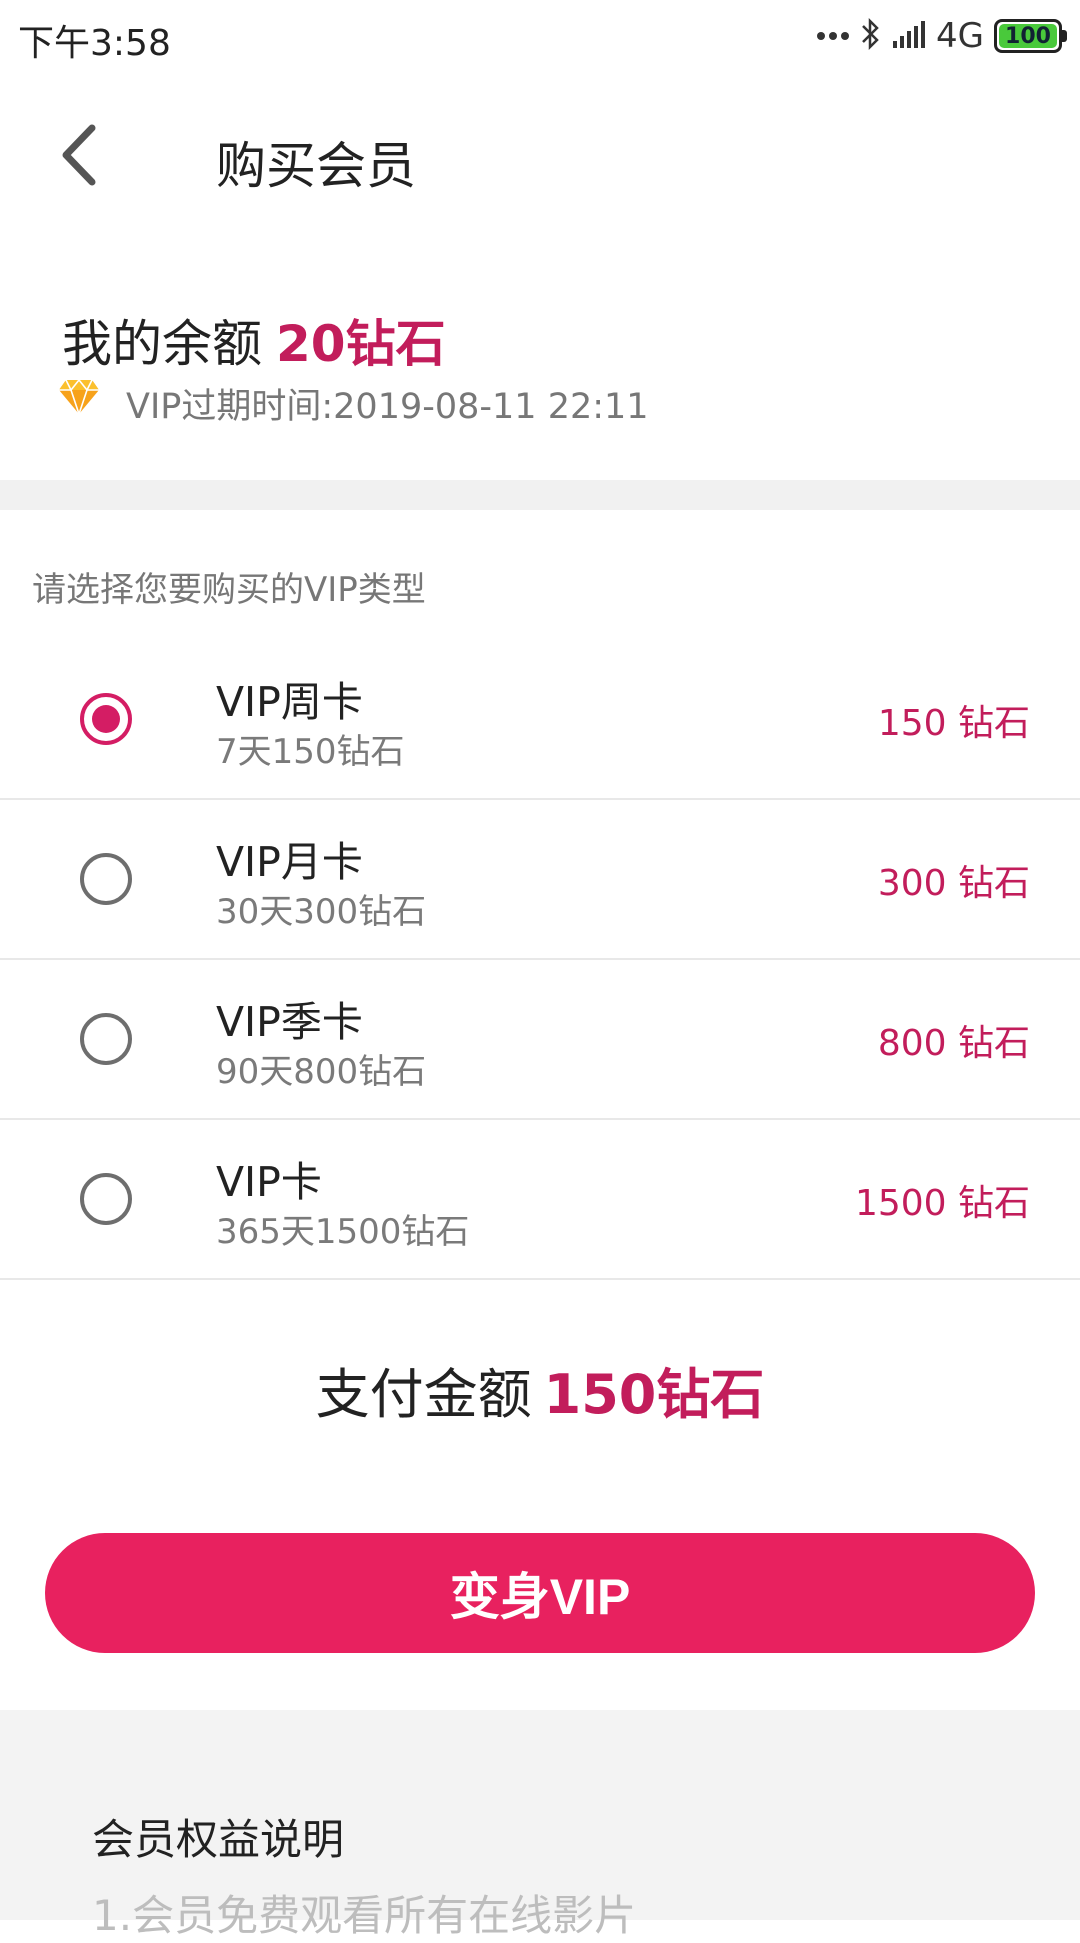 Image resolution: width=1080 pixels, height=1943 pixels. What do you see at coordinates (364, 1915) in the screenshot?
I see `benefit-item: 1.会员免费观看所有在线影片` at bounding box center [364, 1915].